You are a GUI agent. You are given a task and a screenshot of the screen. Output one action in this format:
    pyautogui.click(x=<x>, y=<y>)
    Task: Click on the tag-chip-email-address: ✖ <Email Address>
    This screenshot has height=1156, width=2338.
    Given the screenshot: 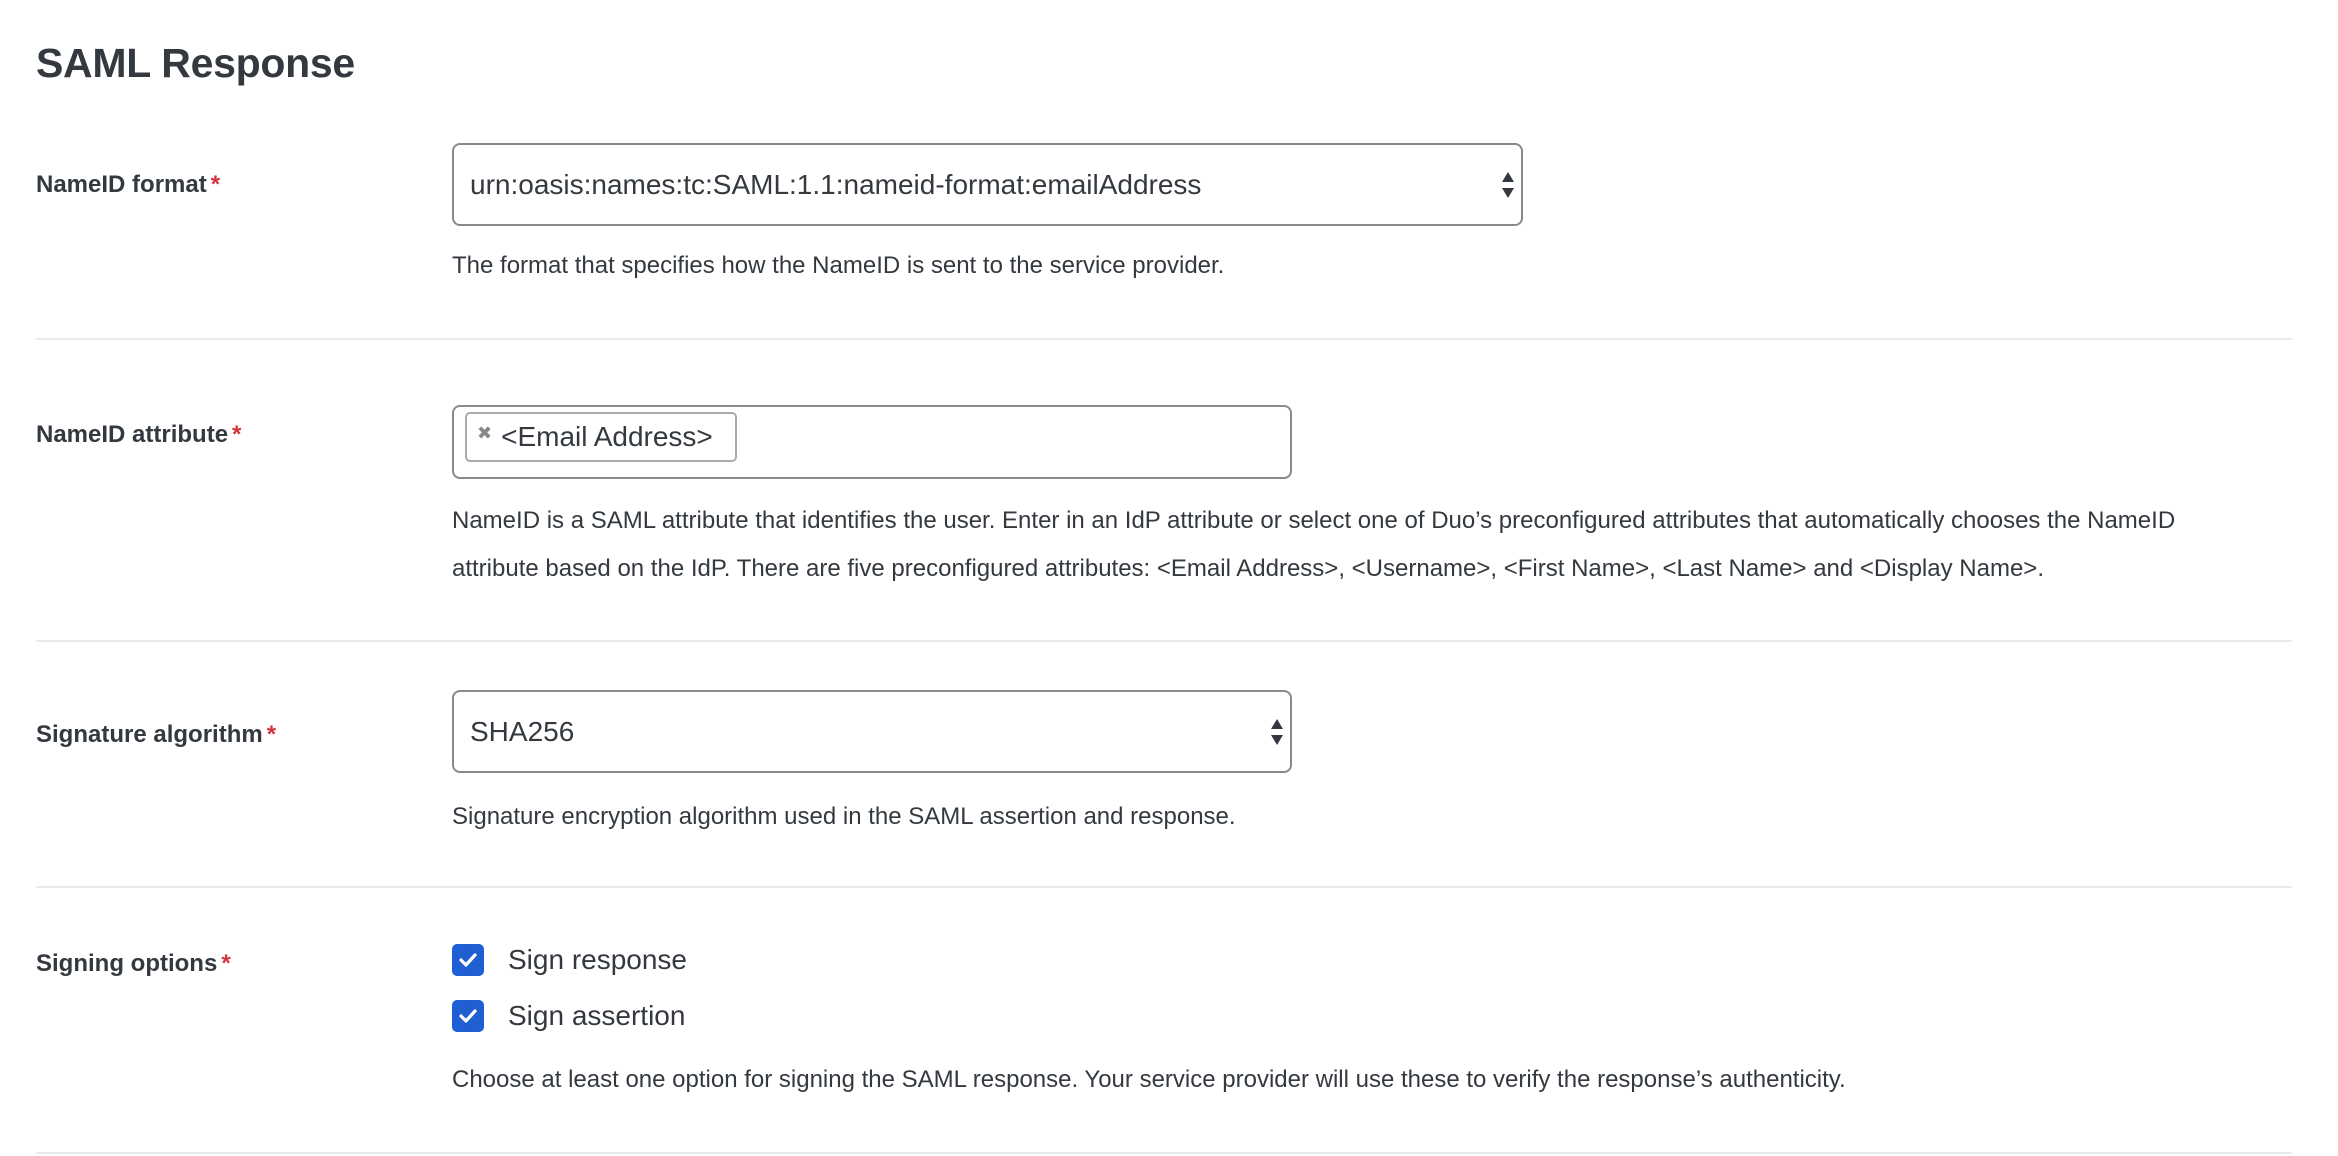 What is the action you would take?
    pyautogui.click(x=601, y=437)
    